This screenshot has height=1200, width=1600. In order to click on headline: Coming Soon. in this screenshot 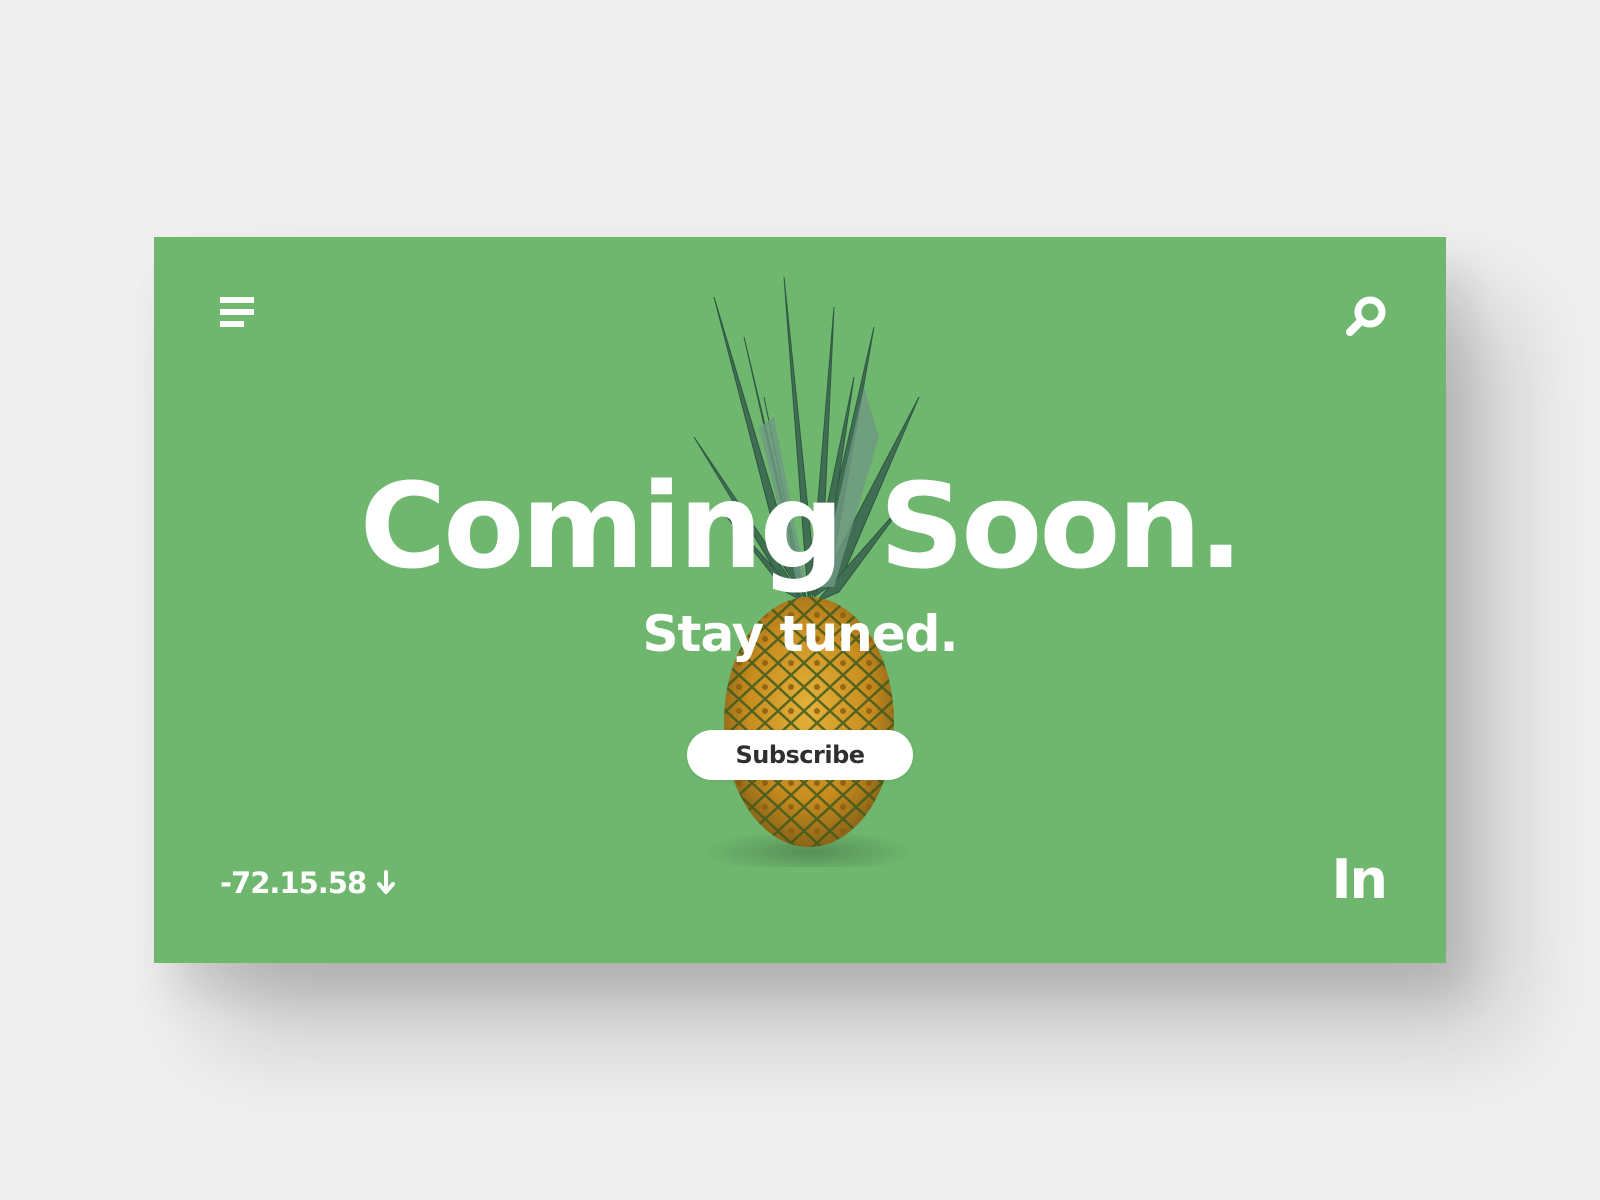, I will do `click(801, 526)`.